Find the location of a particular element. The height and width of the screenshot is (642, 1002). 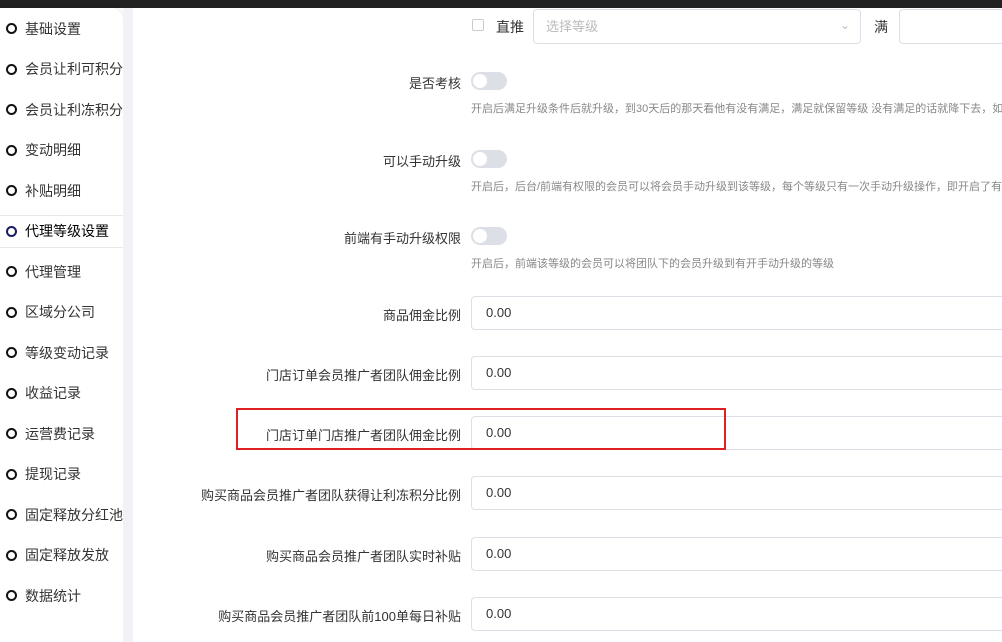

sidebar-item: 变动明细 is located at coordinates (61, 150).